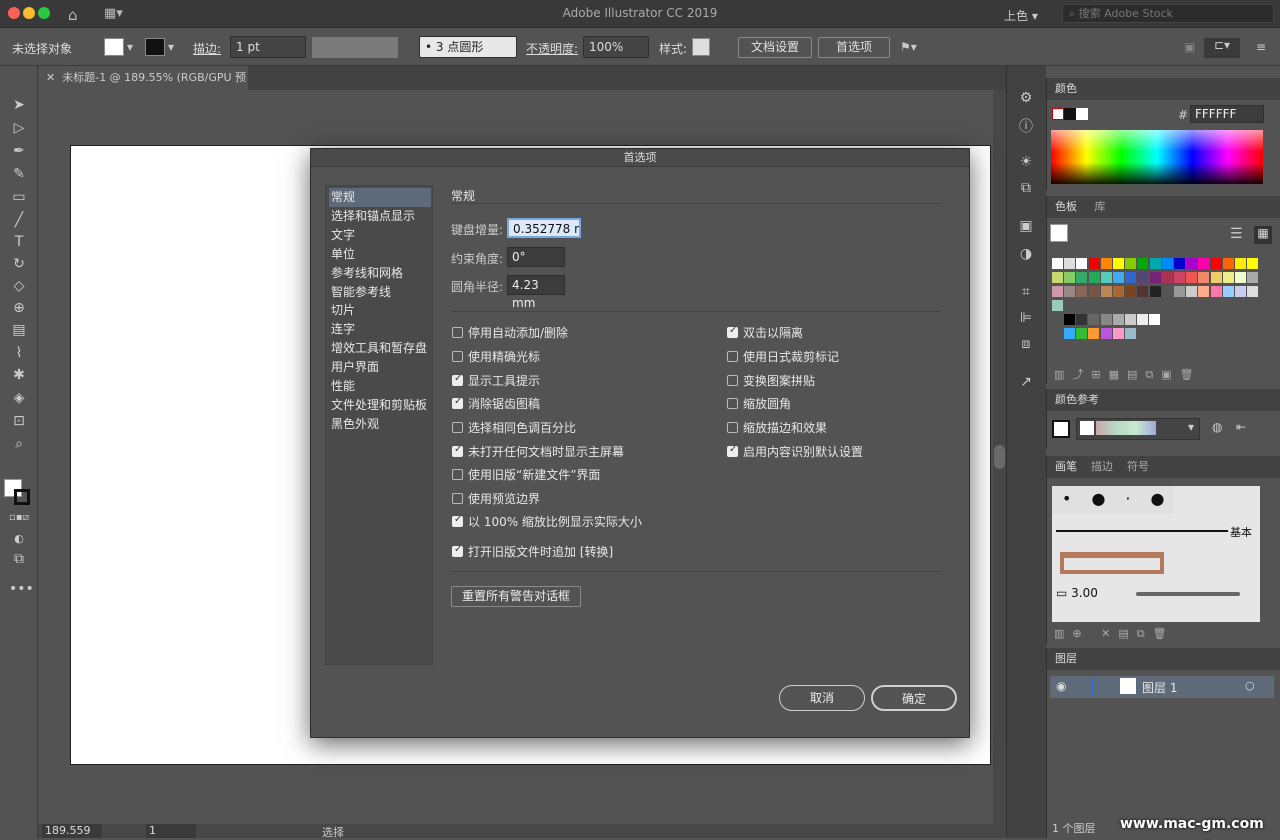  I want to click on checkbox-label: 使用精确光标, so click(504, 356).